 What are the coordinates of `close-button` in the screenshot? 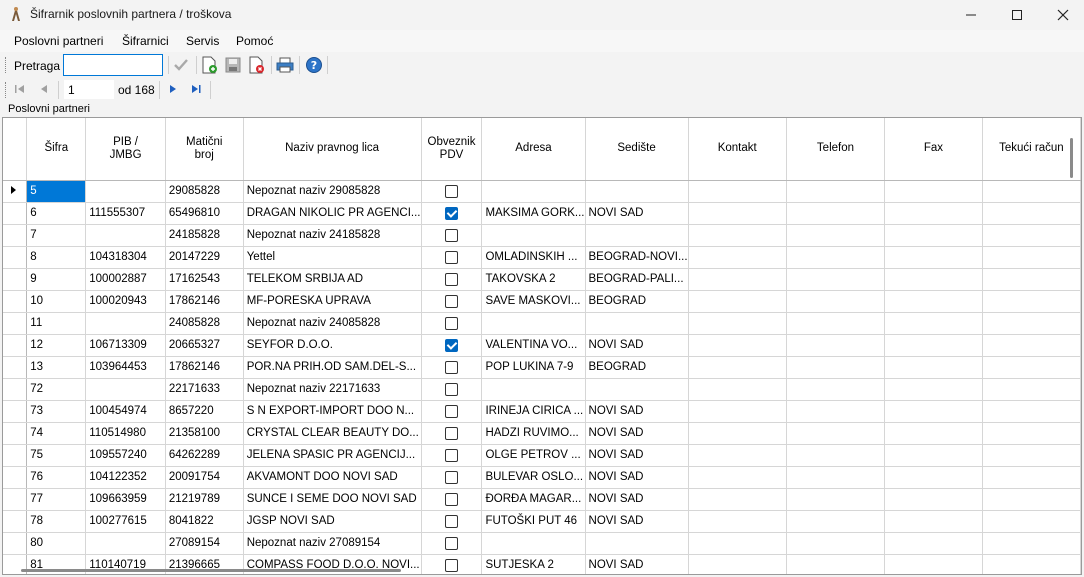 It's located at (1062, 15).